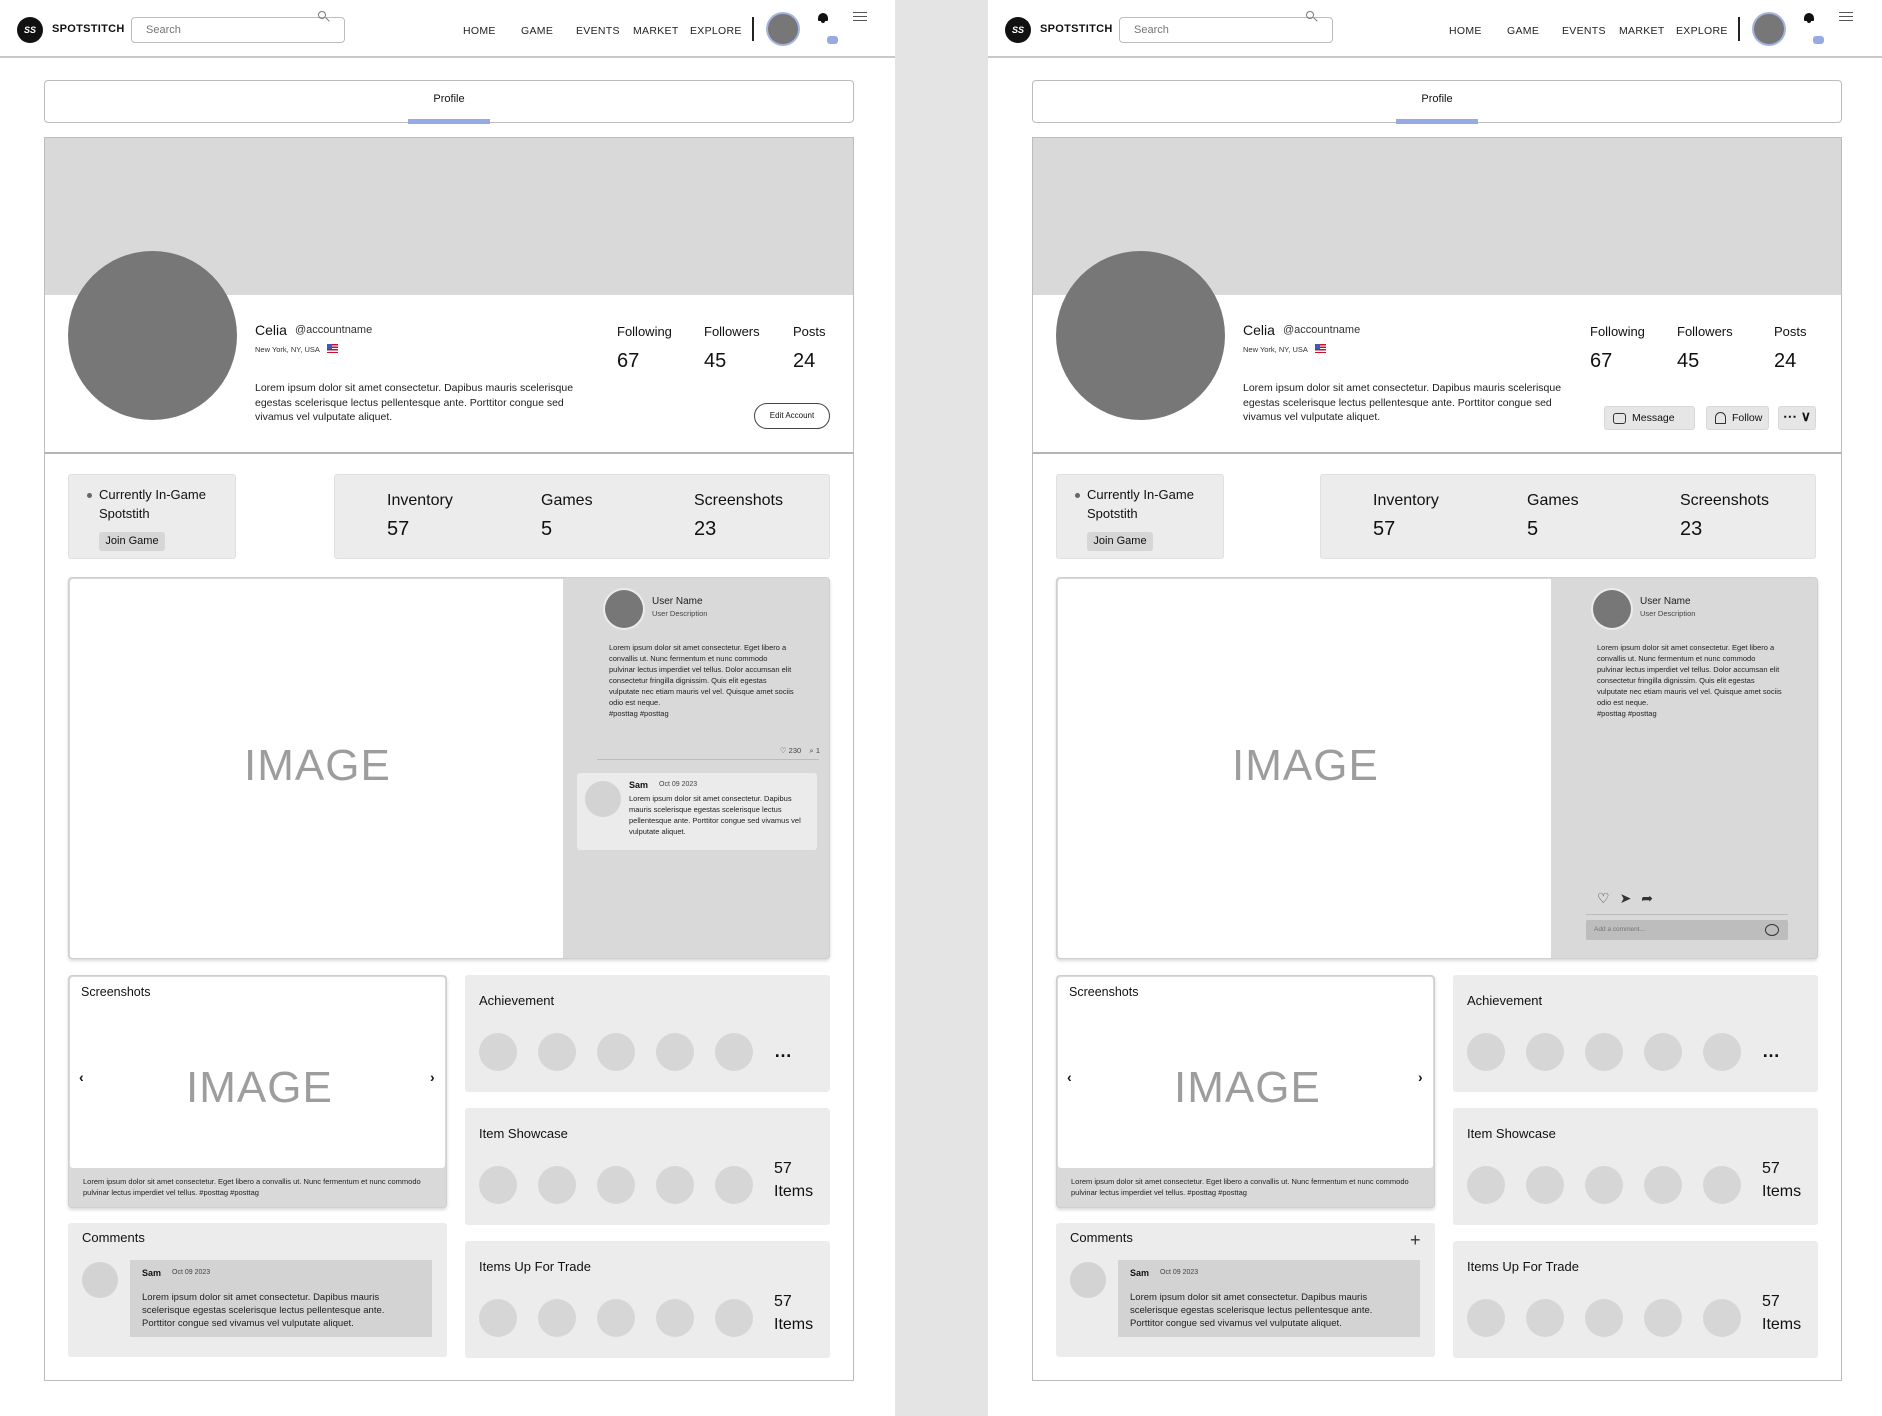 This screenshot has width=1882, height=1416. What do you see at coordinates (420, 501) in the screenshot?
I see `inventory-label: Inventory` at bounding box center [420, 501].